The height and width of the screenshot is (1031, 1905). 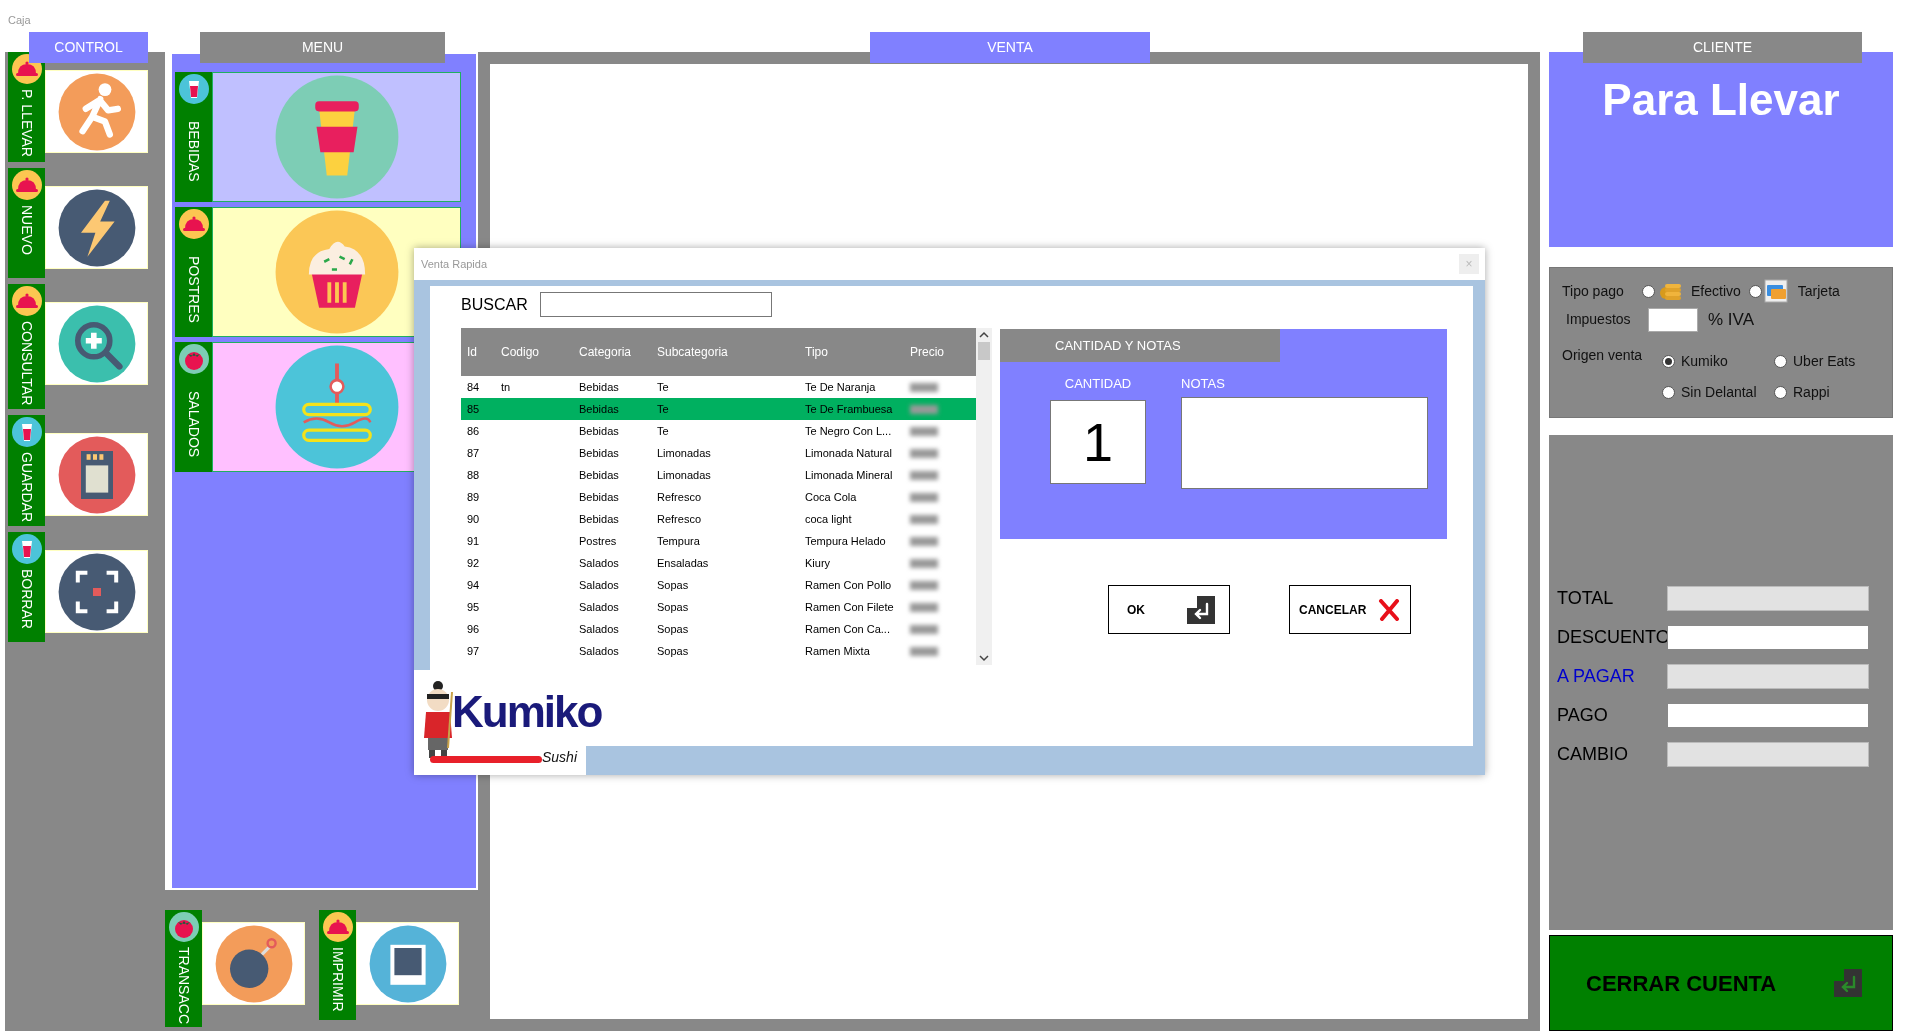 I want to click on scrollbar-thumb, so click(x=984, y=351).